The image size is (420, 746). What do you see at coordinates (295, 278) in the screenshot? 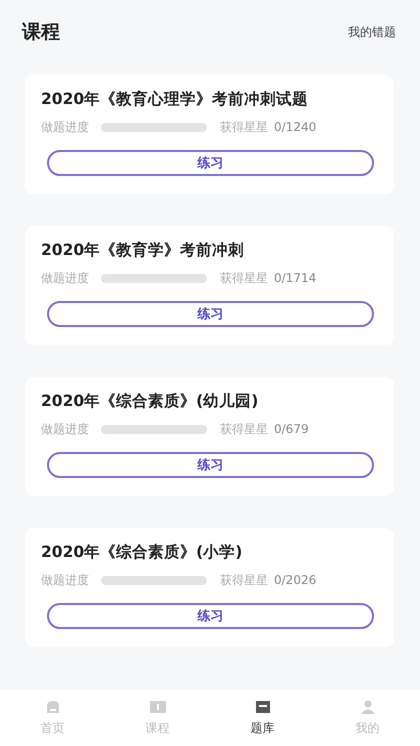
I see `stars-count: 0/1714` at bounding box center [295, 278].